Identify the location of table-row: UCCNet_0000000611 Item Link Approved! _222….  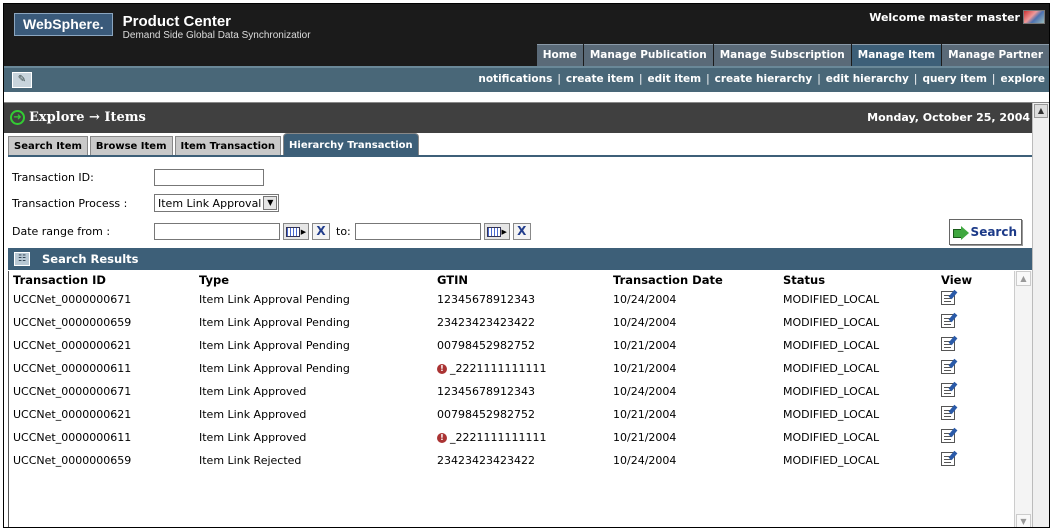
(511, 437).